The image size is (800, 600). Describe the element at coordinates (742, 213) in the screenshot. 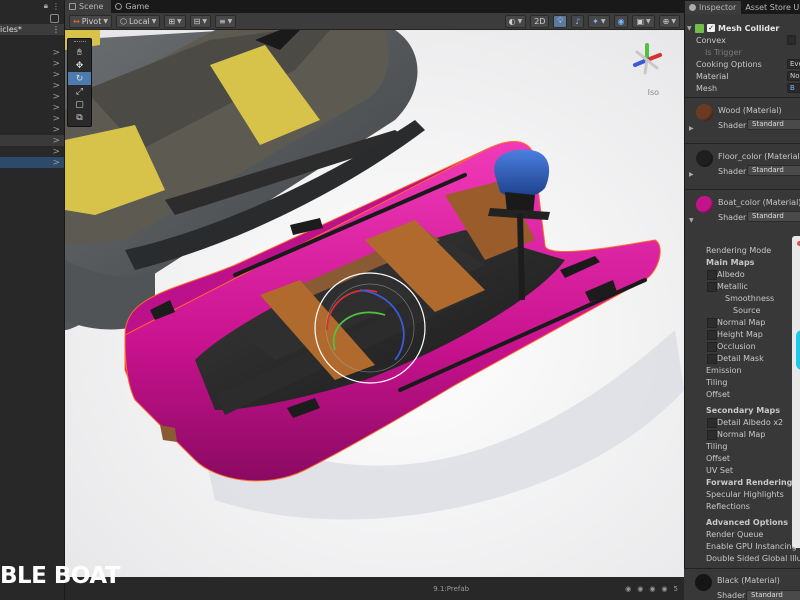

I see `material-block: Boat_color (Material) Shader Standard ▼` at that location.